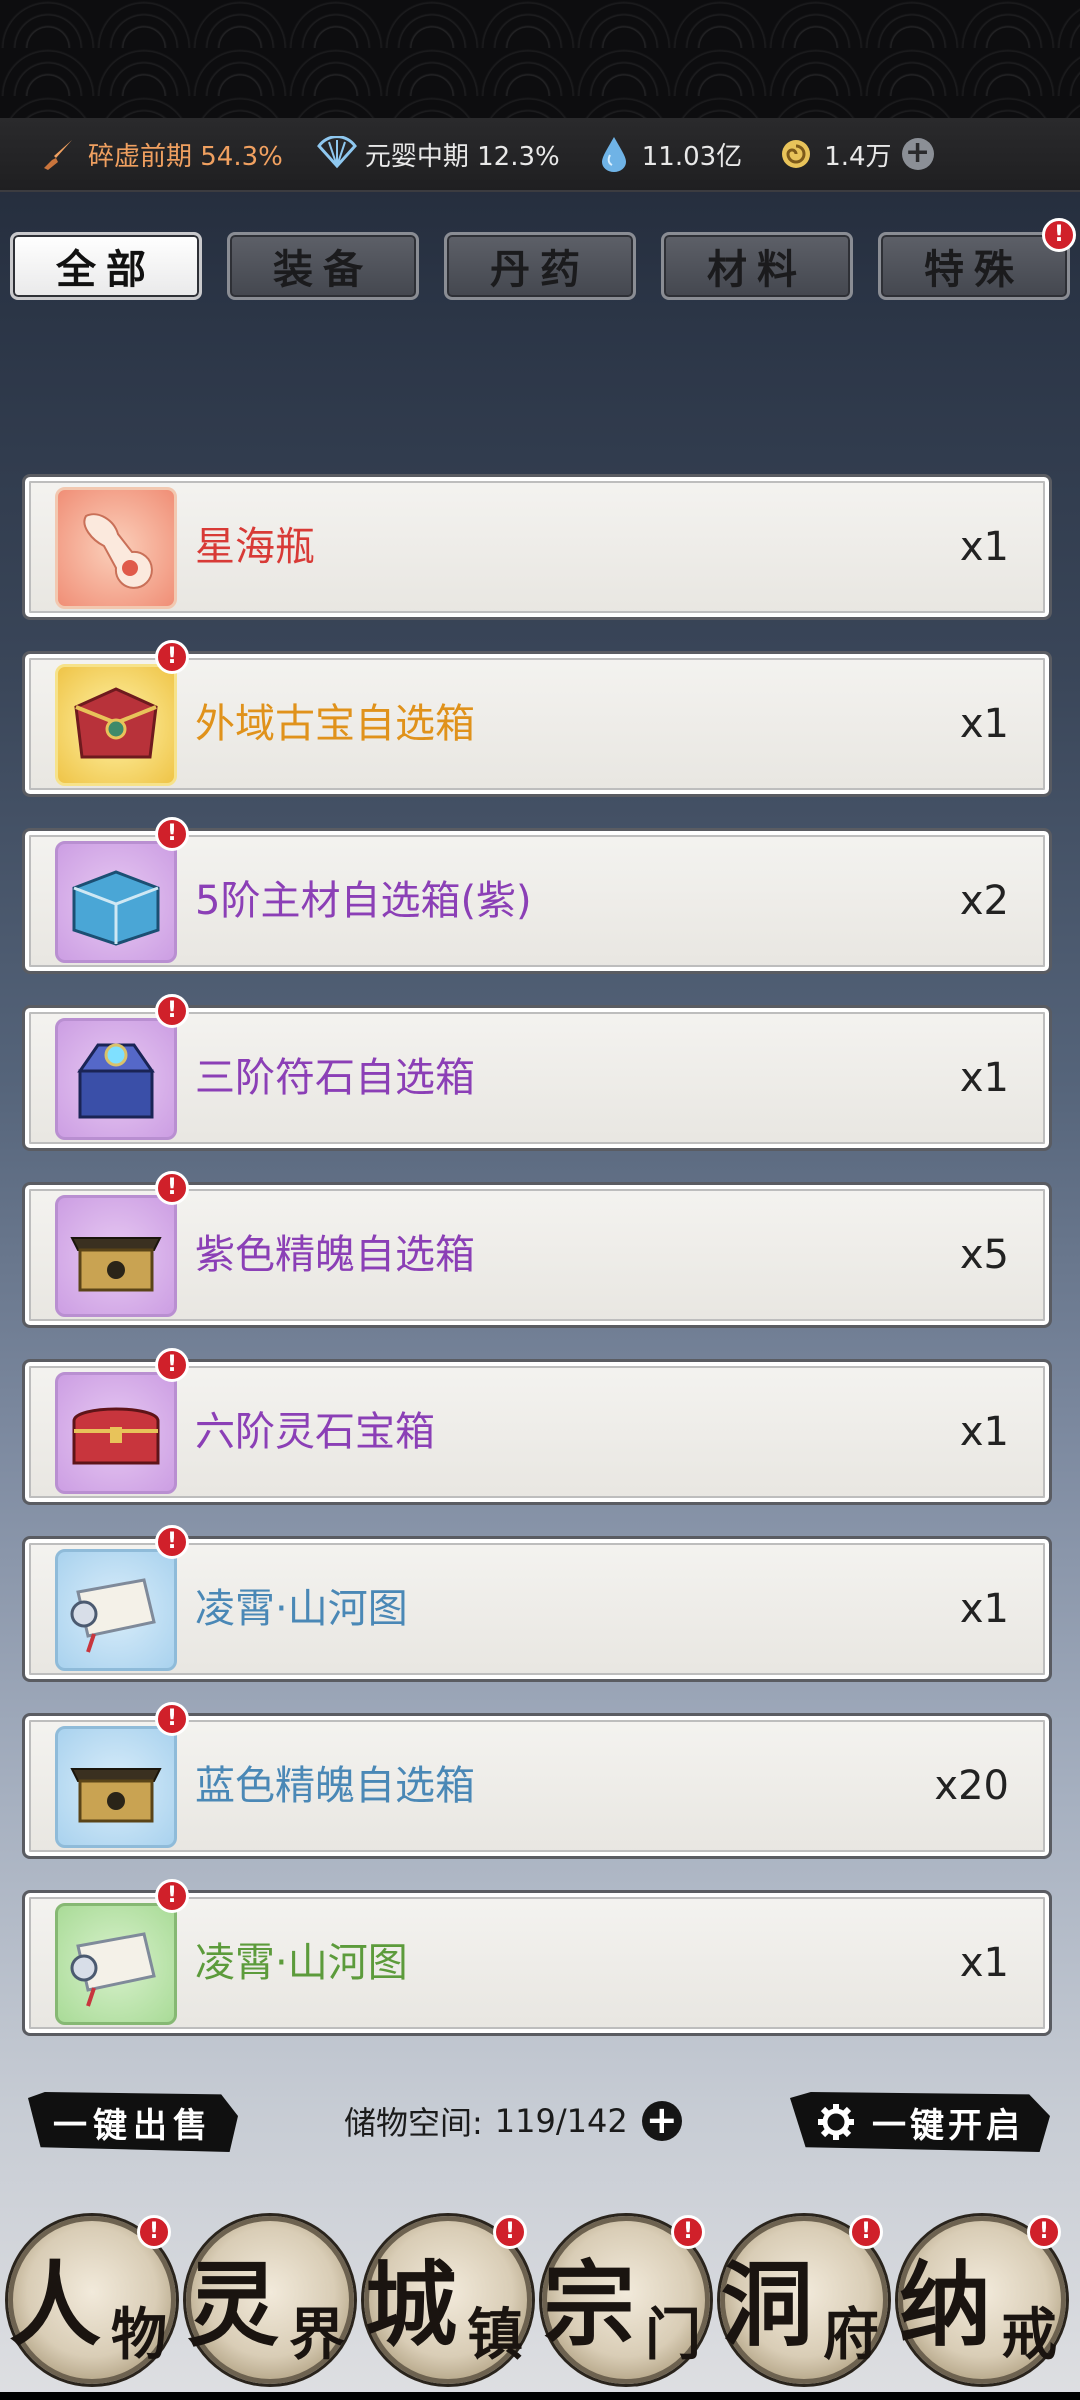 Image resolution: width=1080 pixels, height=2400 pixels. What do you see at coordinates (796, 154) in the screenshot?
I see `swirl-coin-icon` at bounding box center [796, 154].